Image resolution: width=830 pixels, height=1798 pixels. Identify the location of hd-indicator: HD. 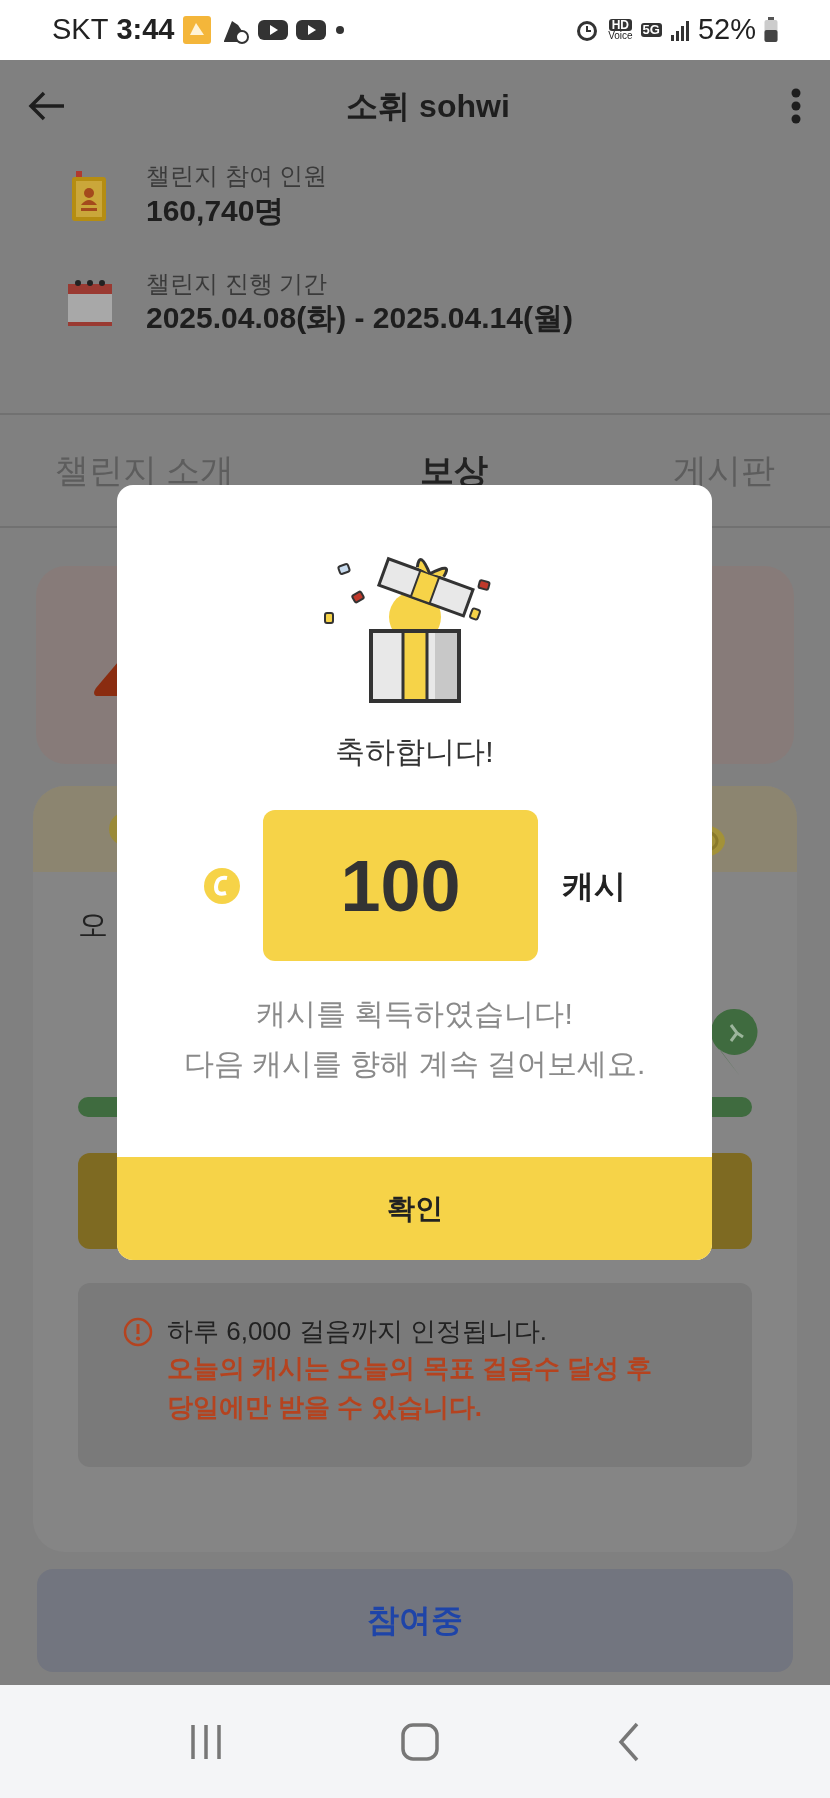
(620, 25).